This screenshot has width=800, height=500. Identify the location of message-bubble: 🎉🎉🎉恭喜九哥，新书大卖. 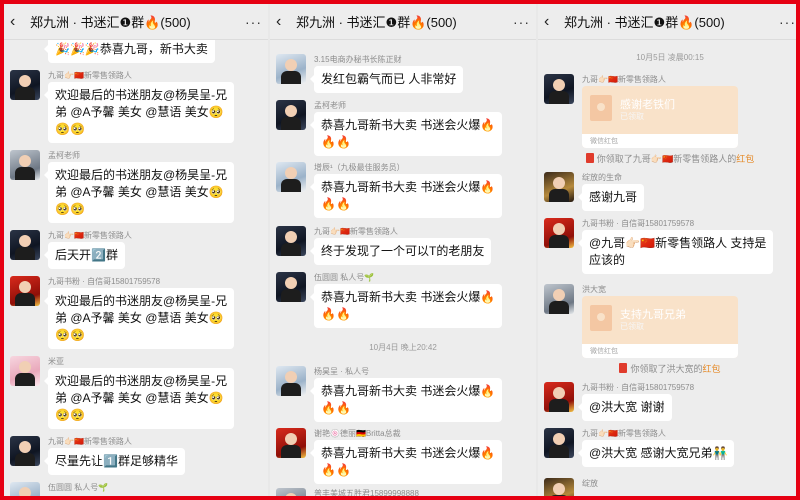
(129, 49).